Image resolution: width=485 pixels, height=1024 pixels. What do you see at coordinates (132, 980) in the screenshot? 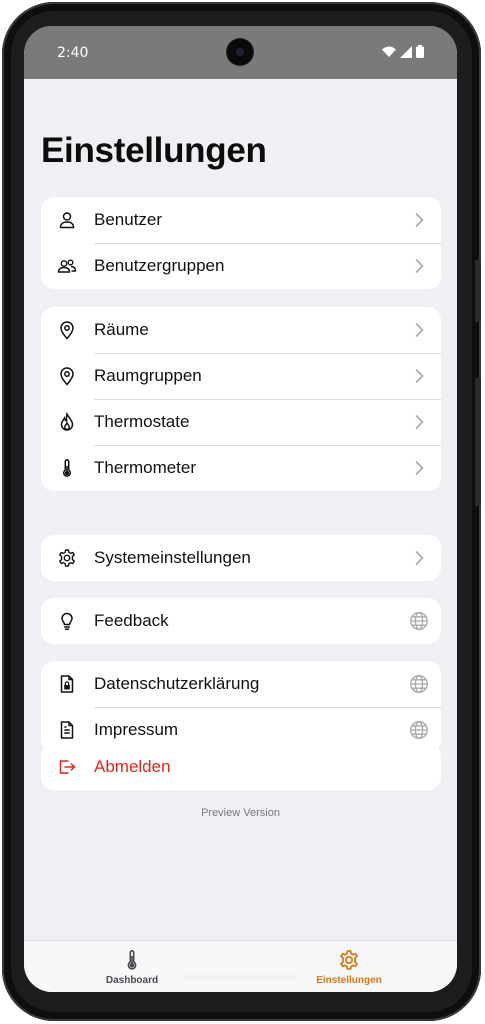
I see `tab-label: Dashboard` at bounding box center [132, 980].